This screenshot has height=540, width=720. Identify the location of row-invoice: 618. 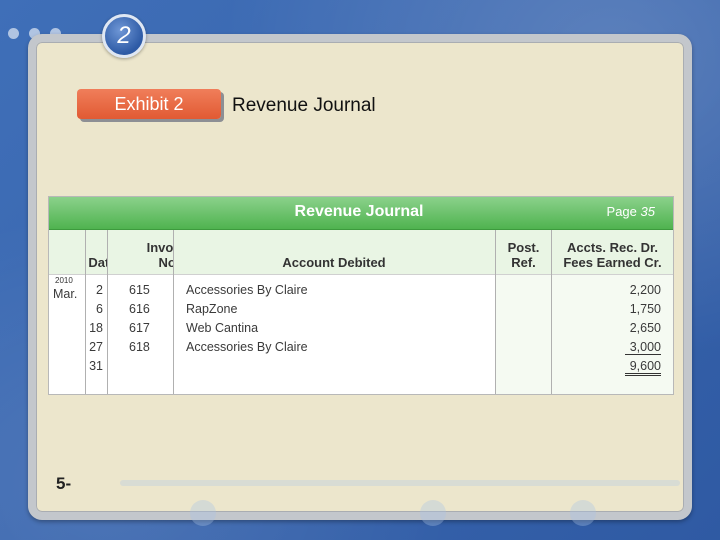
(139, 347).